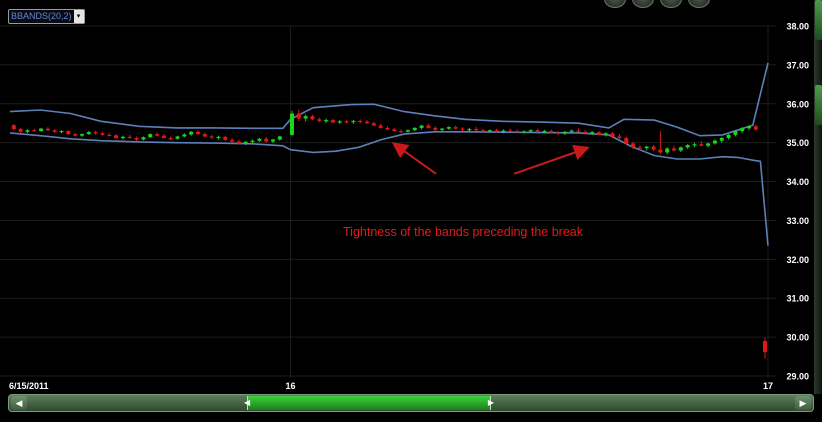  I want to click on scroll-thumb: ◀ ▶, so click(369, 403).